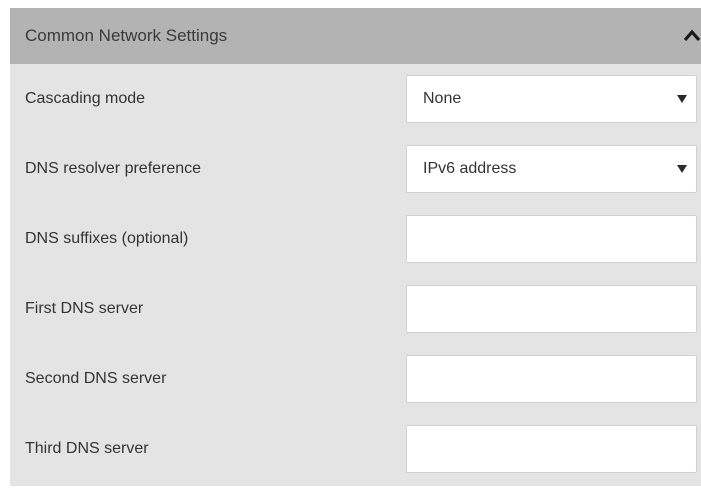  Describe the element at coordinates (355, 169) in the screenshot. I see `dns-resolver-preference-row: DNS resolver preference IPv6 address` at that location.